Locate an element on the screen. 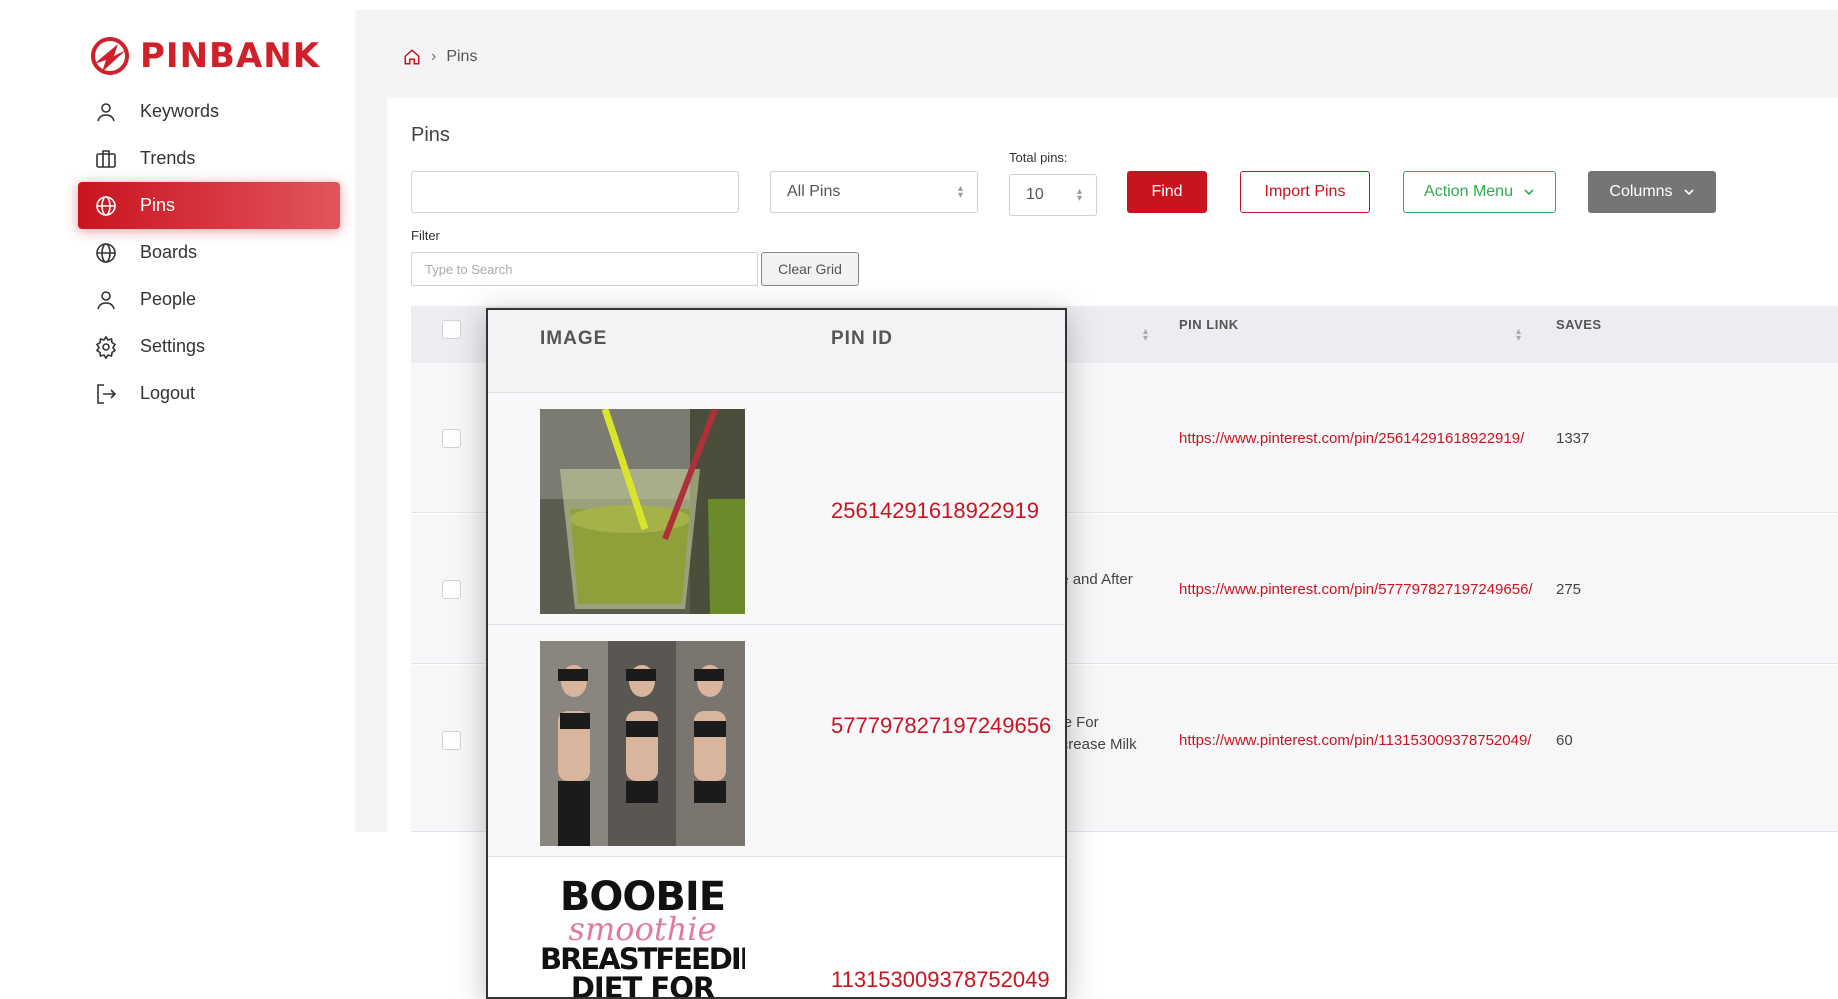 This screenshot has width=1838, height=999. breadcrumb: › Pins is located at coordinates (440, 57).